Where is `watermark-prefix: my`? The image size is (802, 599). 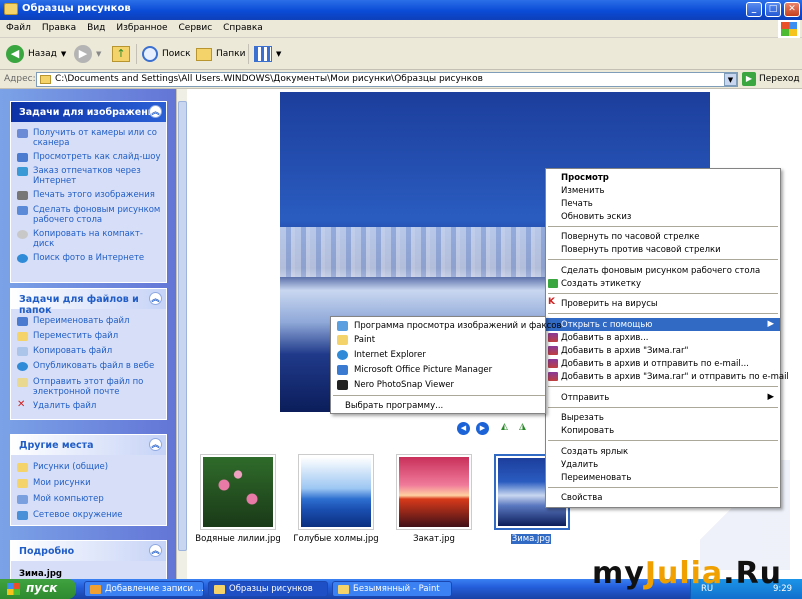
watermark-prefix: my is located at coordinates (618, 573).